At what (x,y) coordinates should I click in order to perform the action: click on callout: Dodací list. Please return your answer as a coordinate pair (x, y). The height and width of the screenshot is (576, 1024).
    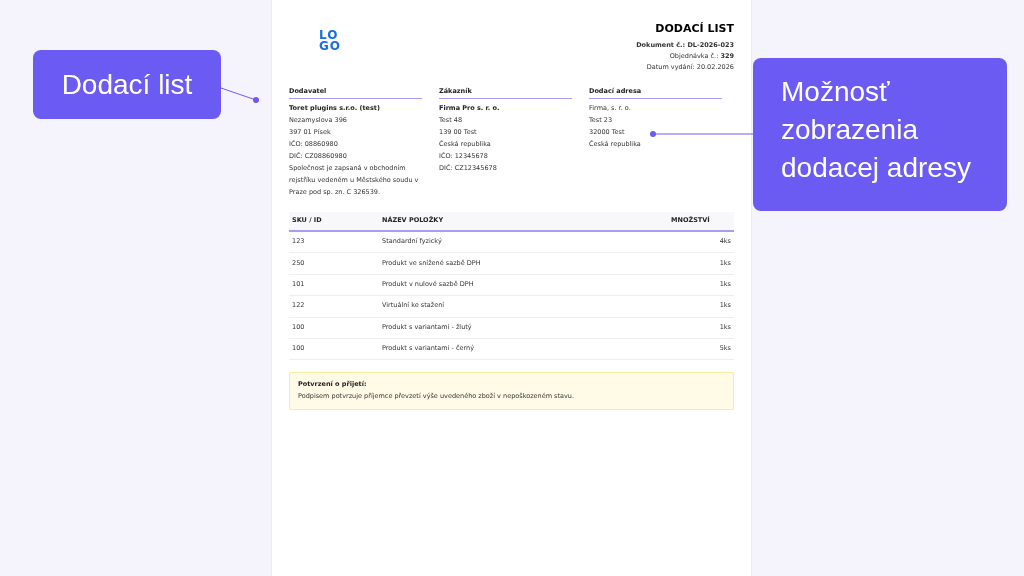
    Looking at the image, I should click on (127, 84).